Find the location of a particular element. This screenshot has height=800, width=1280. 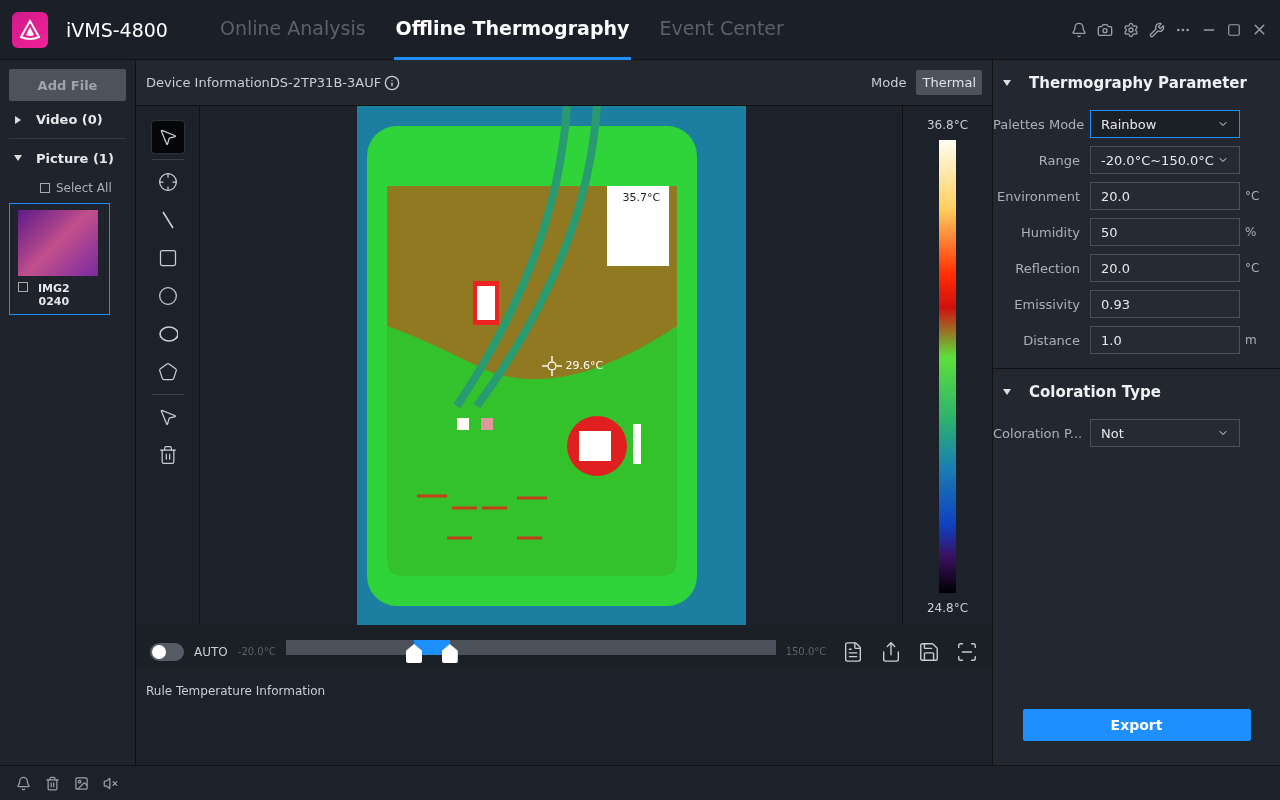

input-field: 50 is located at coordinates (1165, 232).